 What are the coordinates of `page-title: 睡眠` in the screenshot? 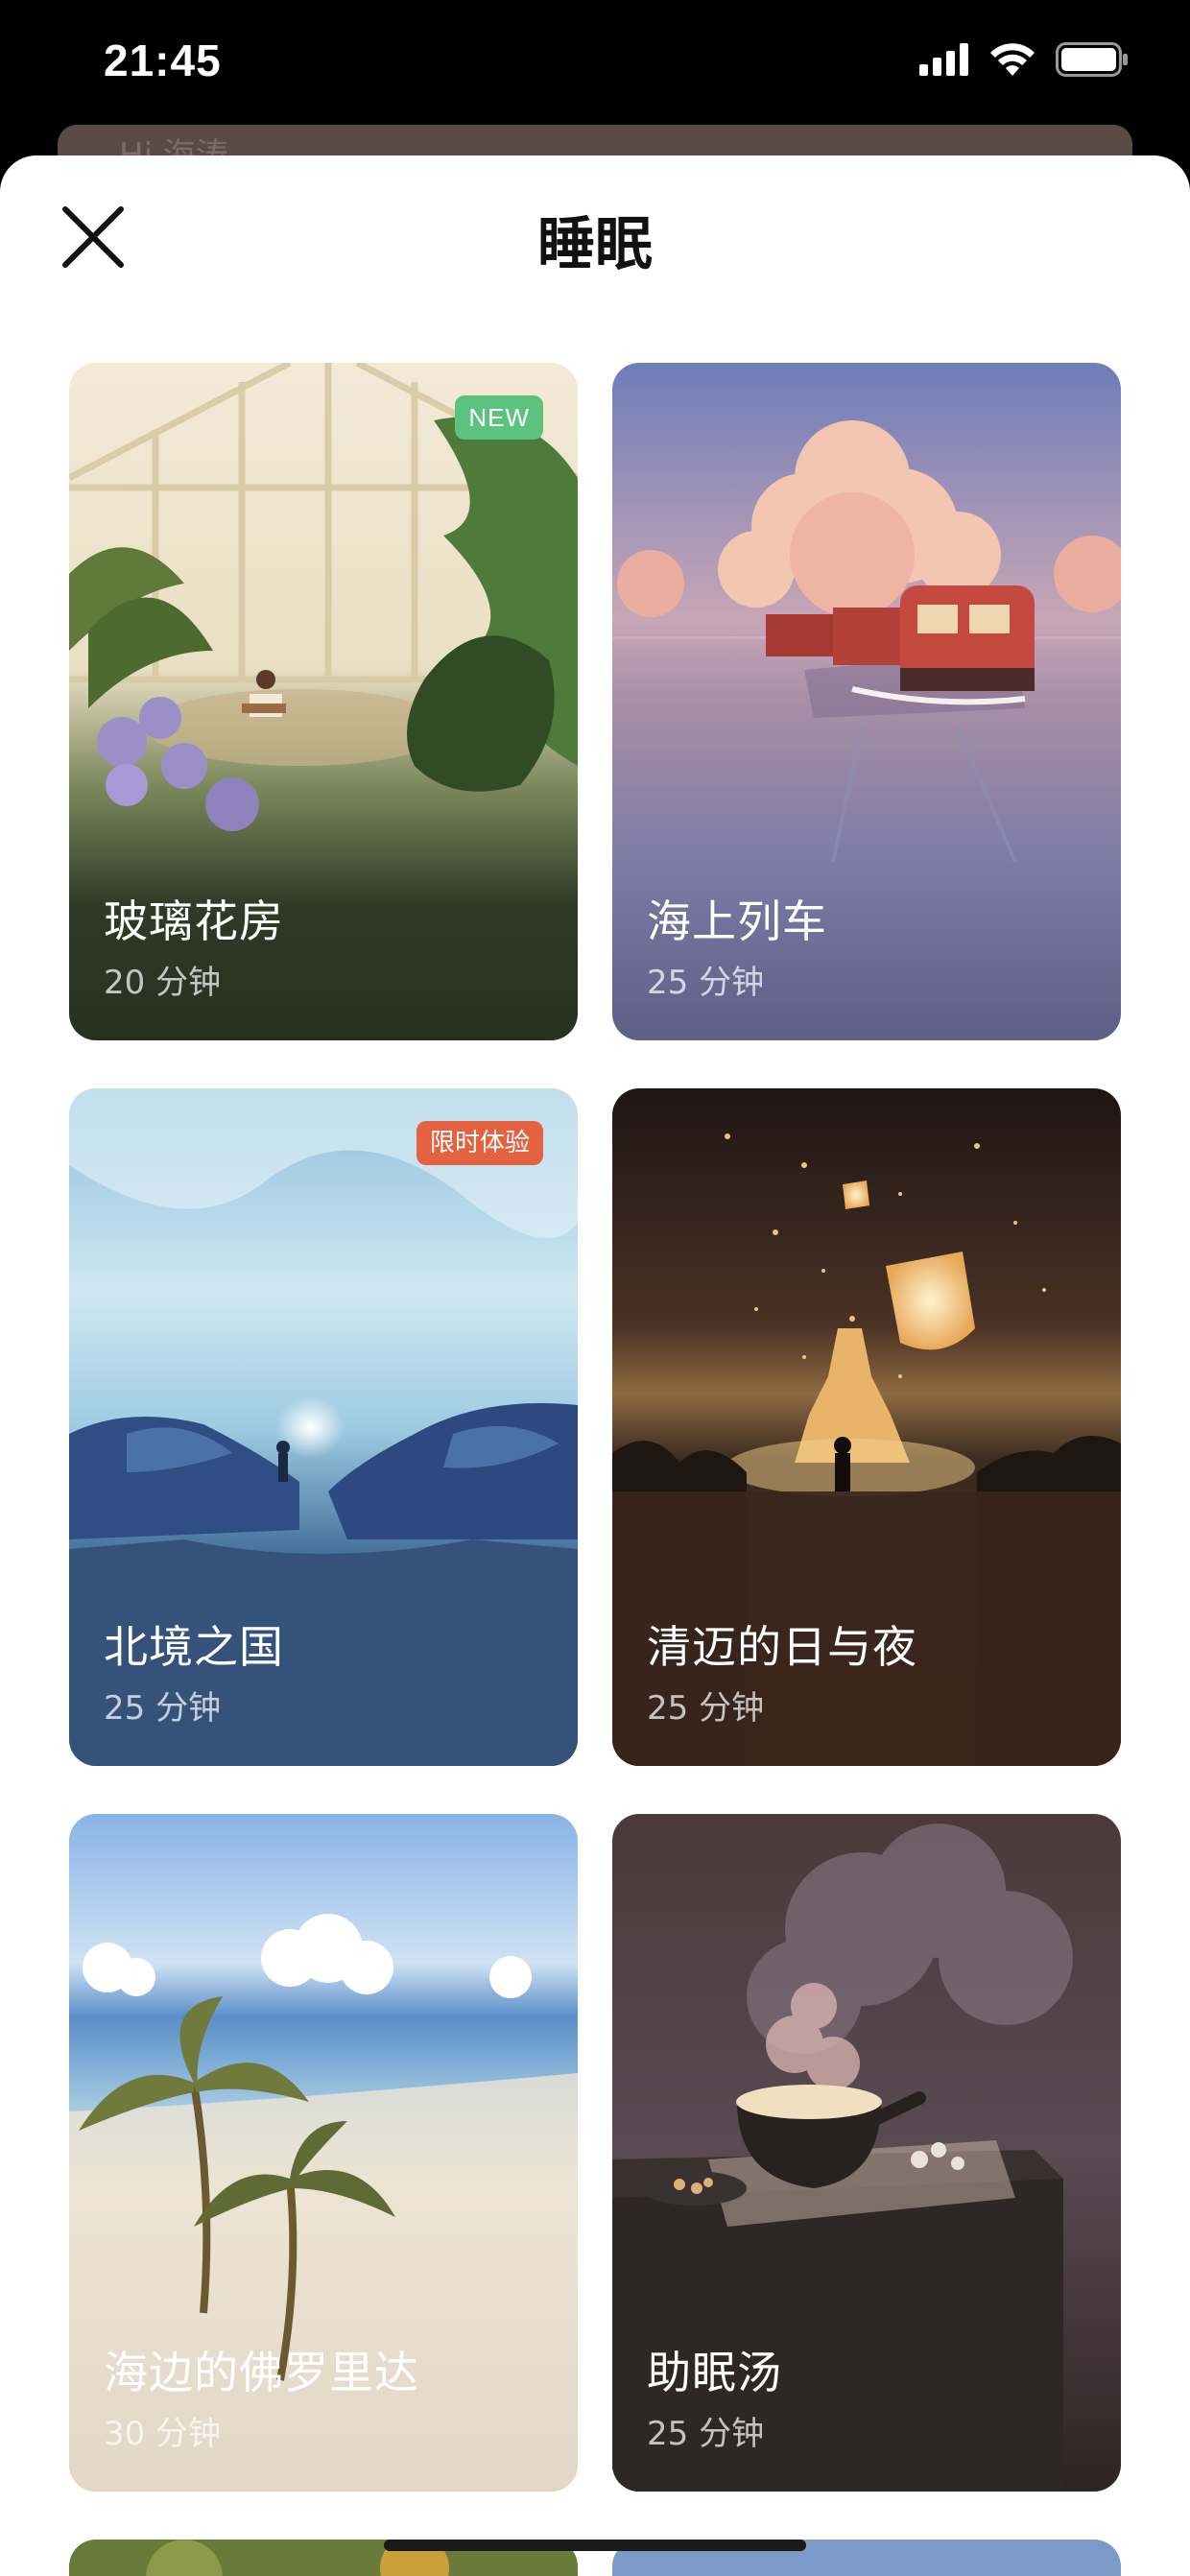 It's located at (595, 244).